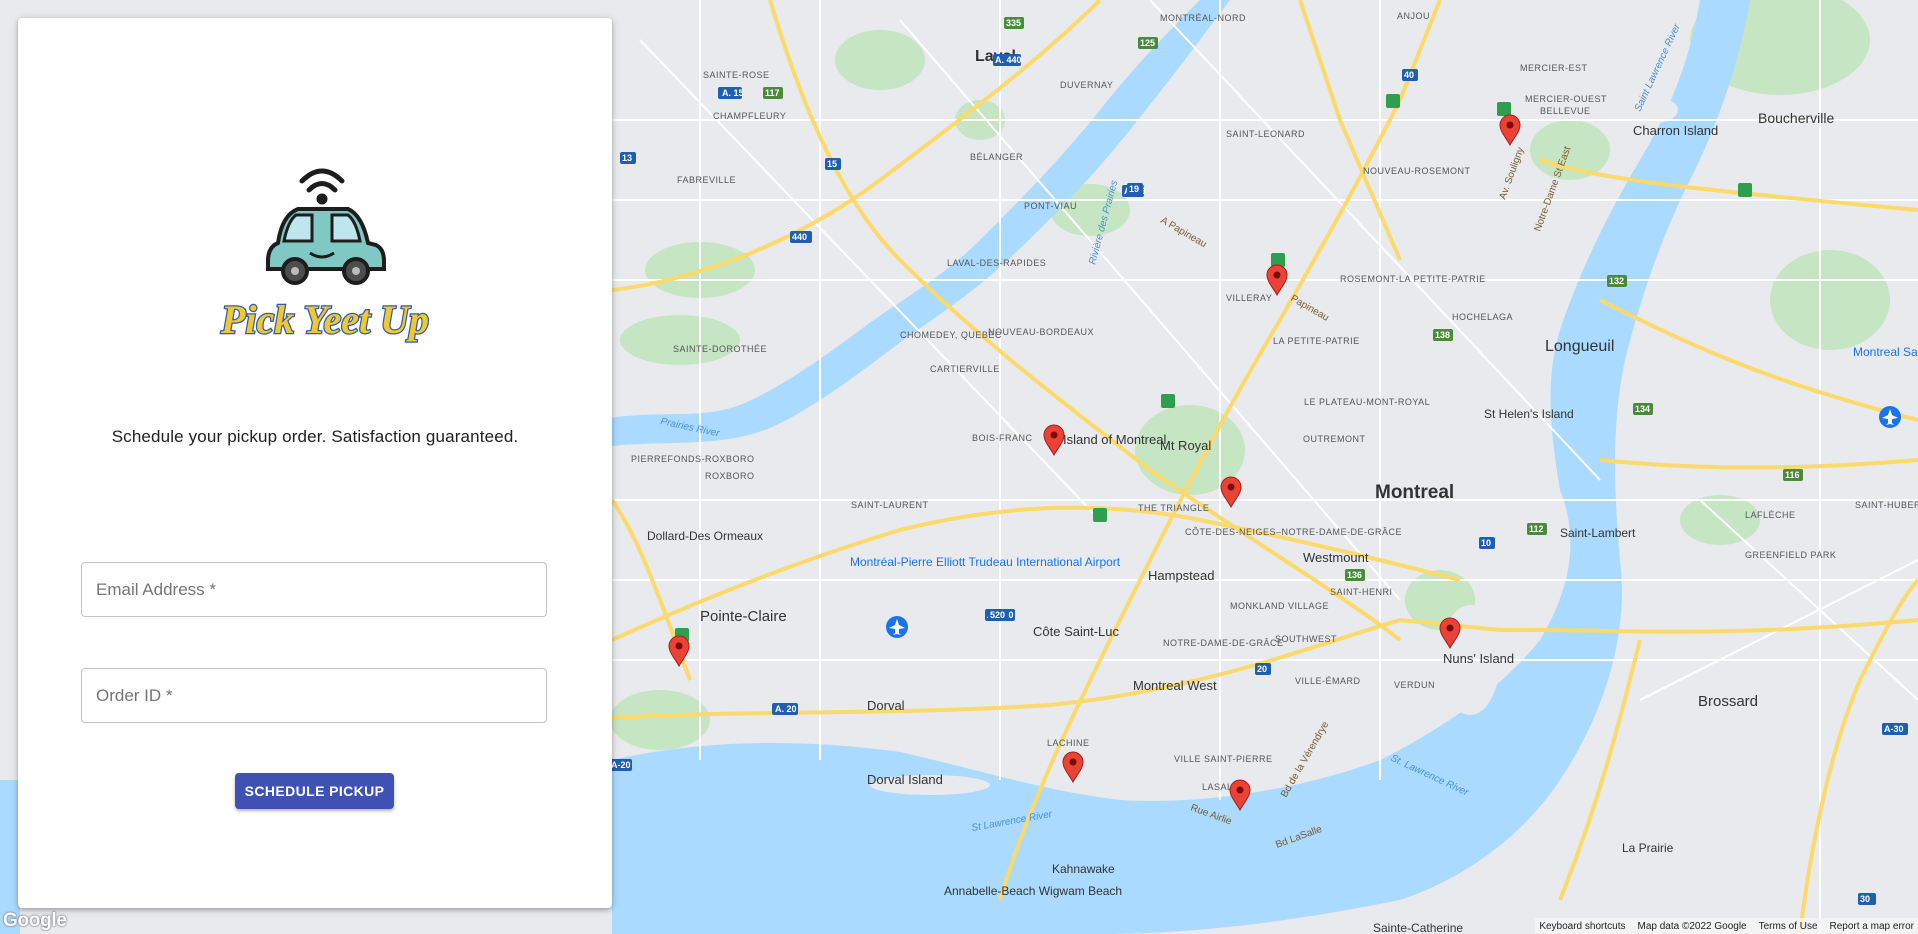  Describe the element at coordinates (1442, 335) in the screenshot. I see `svg-text: 138` at that location.